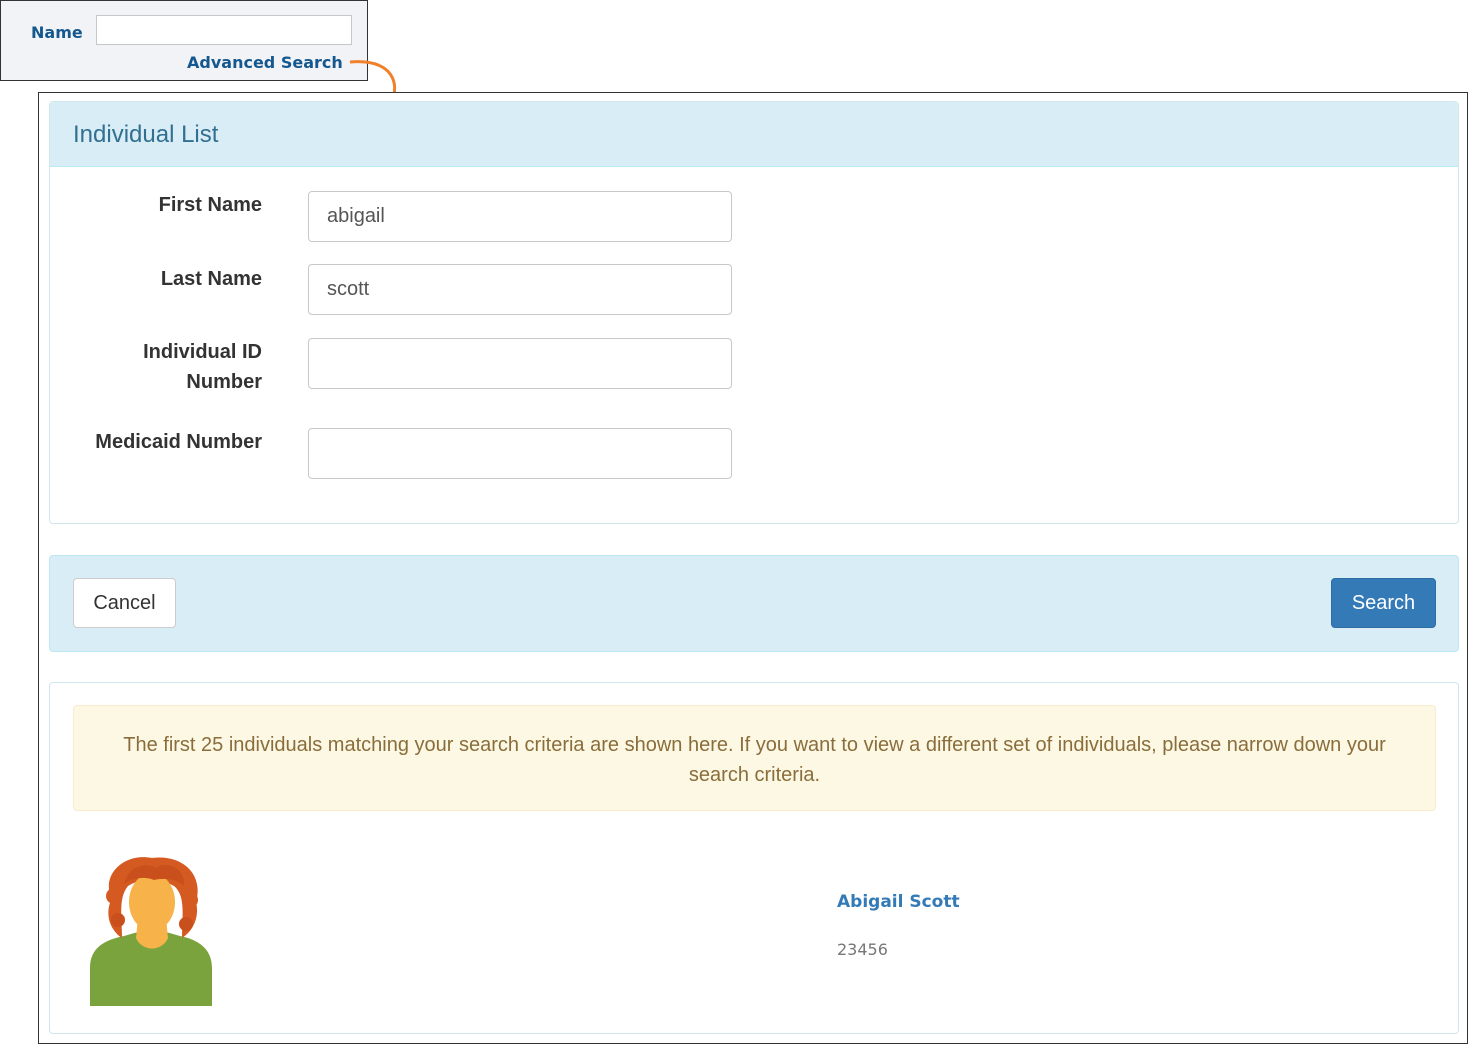 This screenshot has height=1050, width=1473. What do you see at coordinates (210, 205) in the screenshot?
I see `first-name-label: First Name` at bounding box center [210, 205].